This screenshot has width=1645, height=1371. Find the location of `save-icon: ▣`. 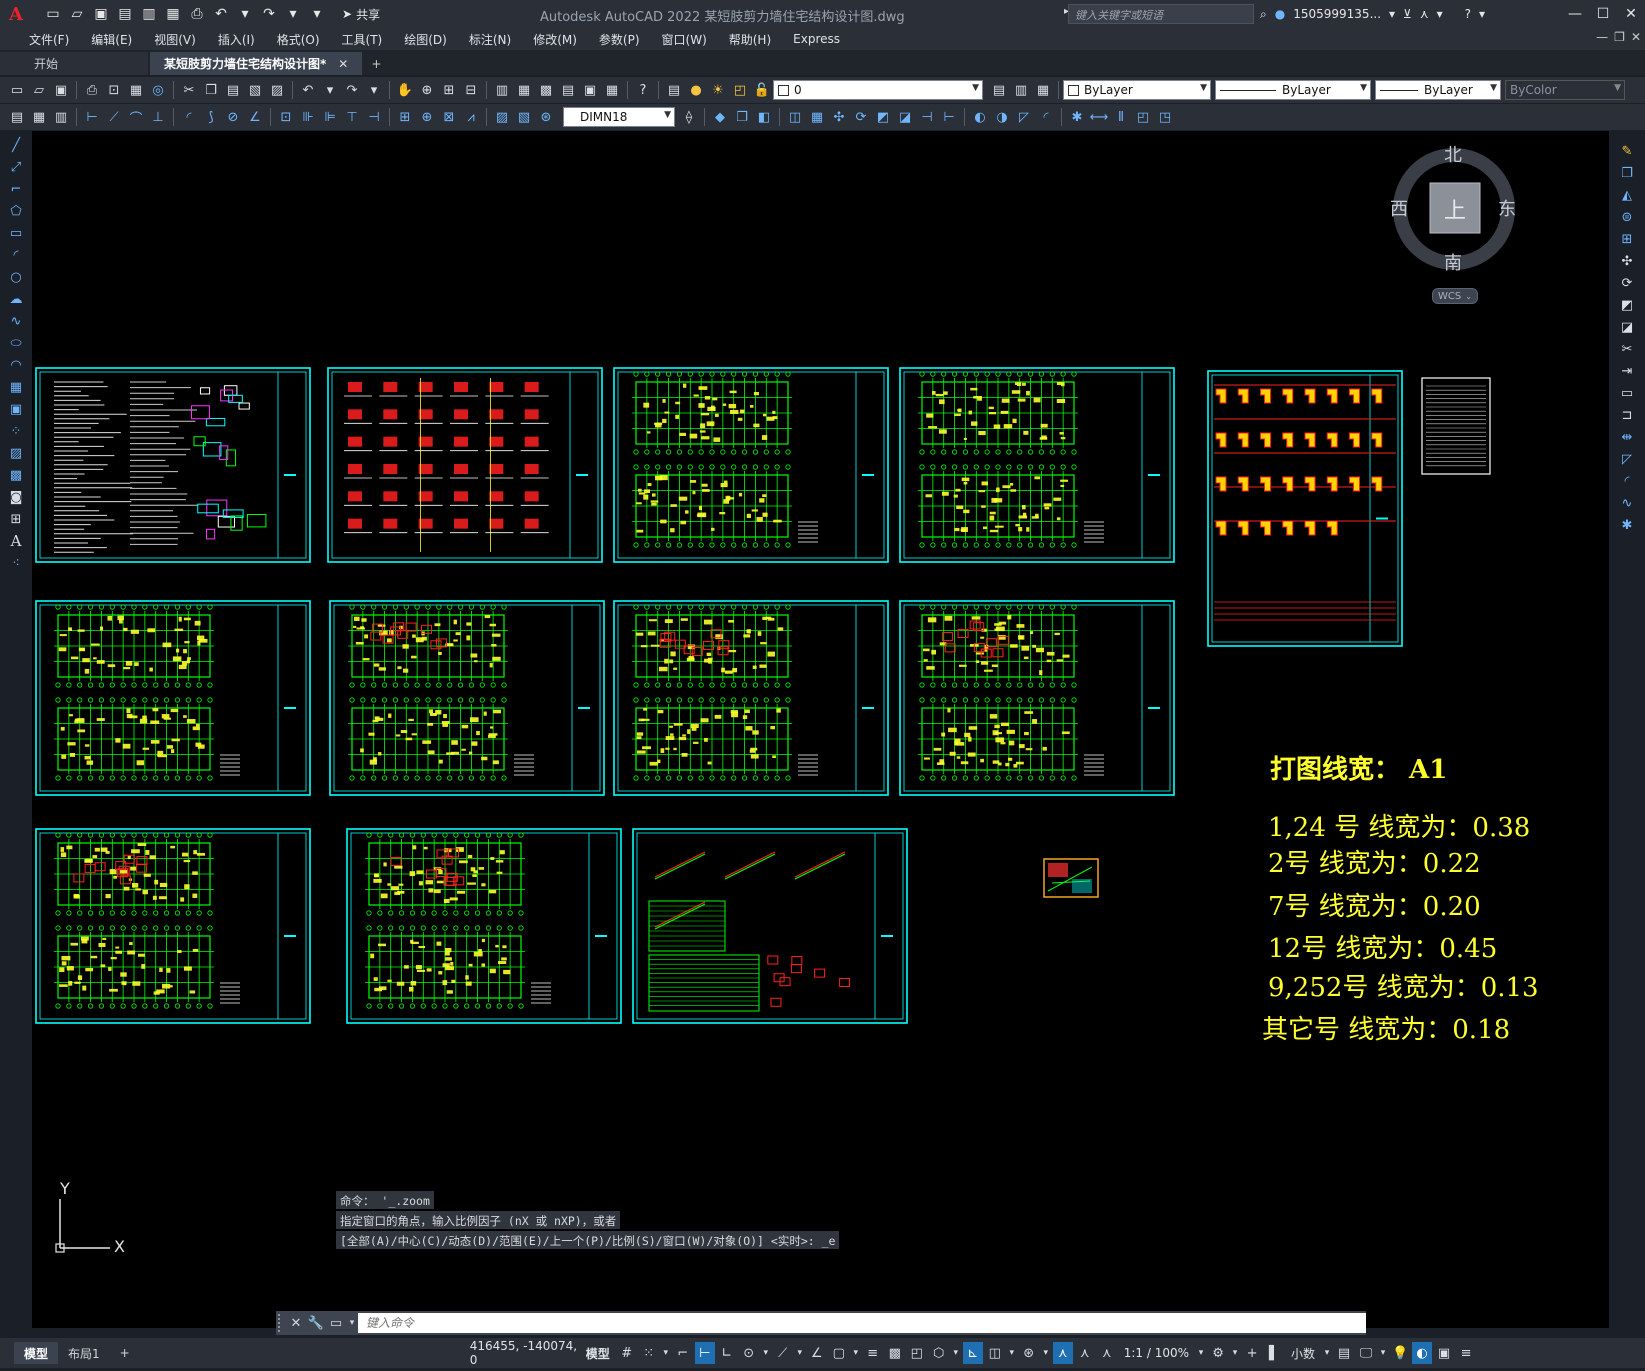

save-icon: ▣ is located at coordinates (101, 14).